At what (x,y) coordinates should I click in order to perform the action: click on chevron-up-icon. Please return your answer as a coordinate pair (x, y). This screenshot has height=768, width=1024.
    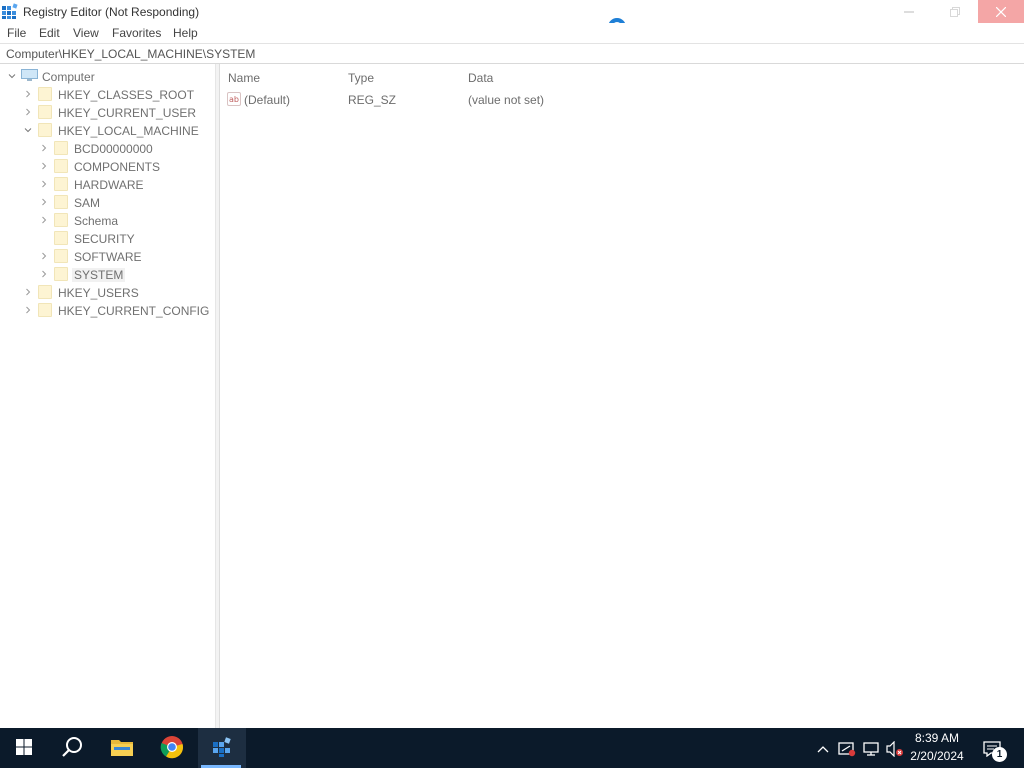
    Looking at the image, I should click on (823, 749).